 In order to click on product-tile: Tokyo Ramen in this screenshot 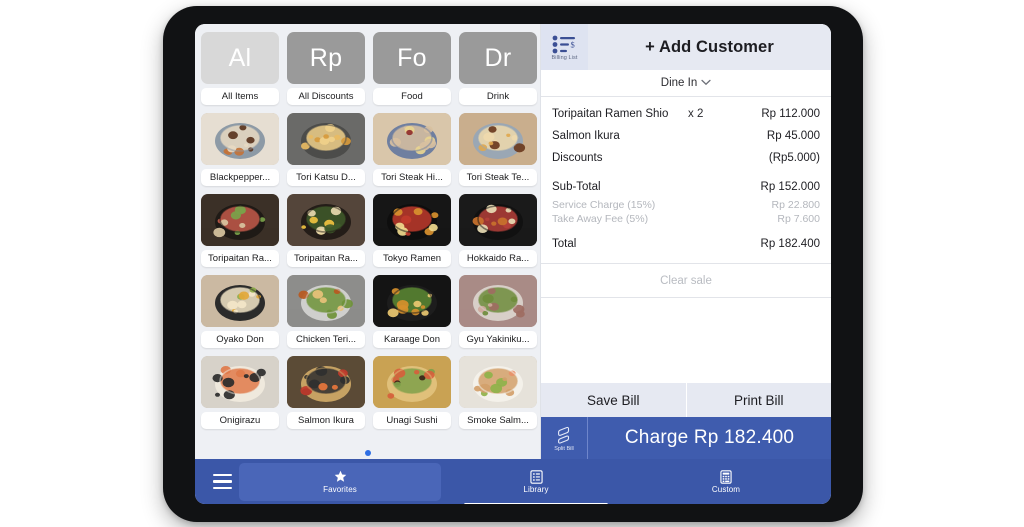, I will do `click(412, 230)`.